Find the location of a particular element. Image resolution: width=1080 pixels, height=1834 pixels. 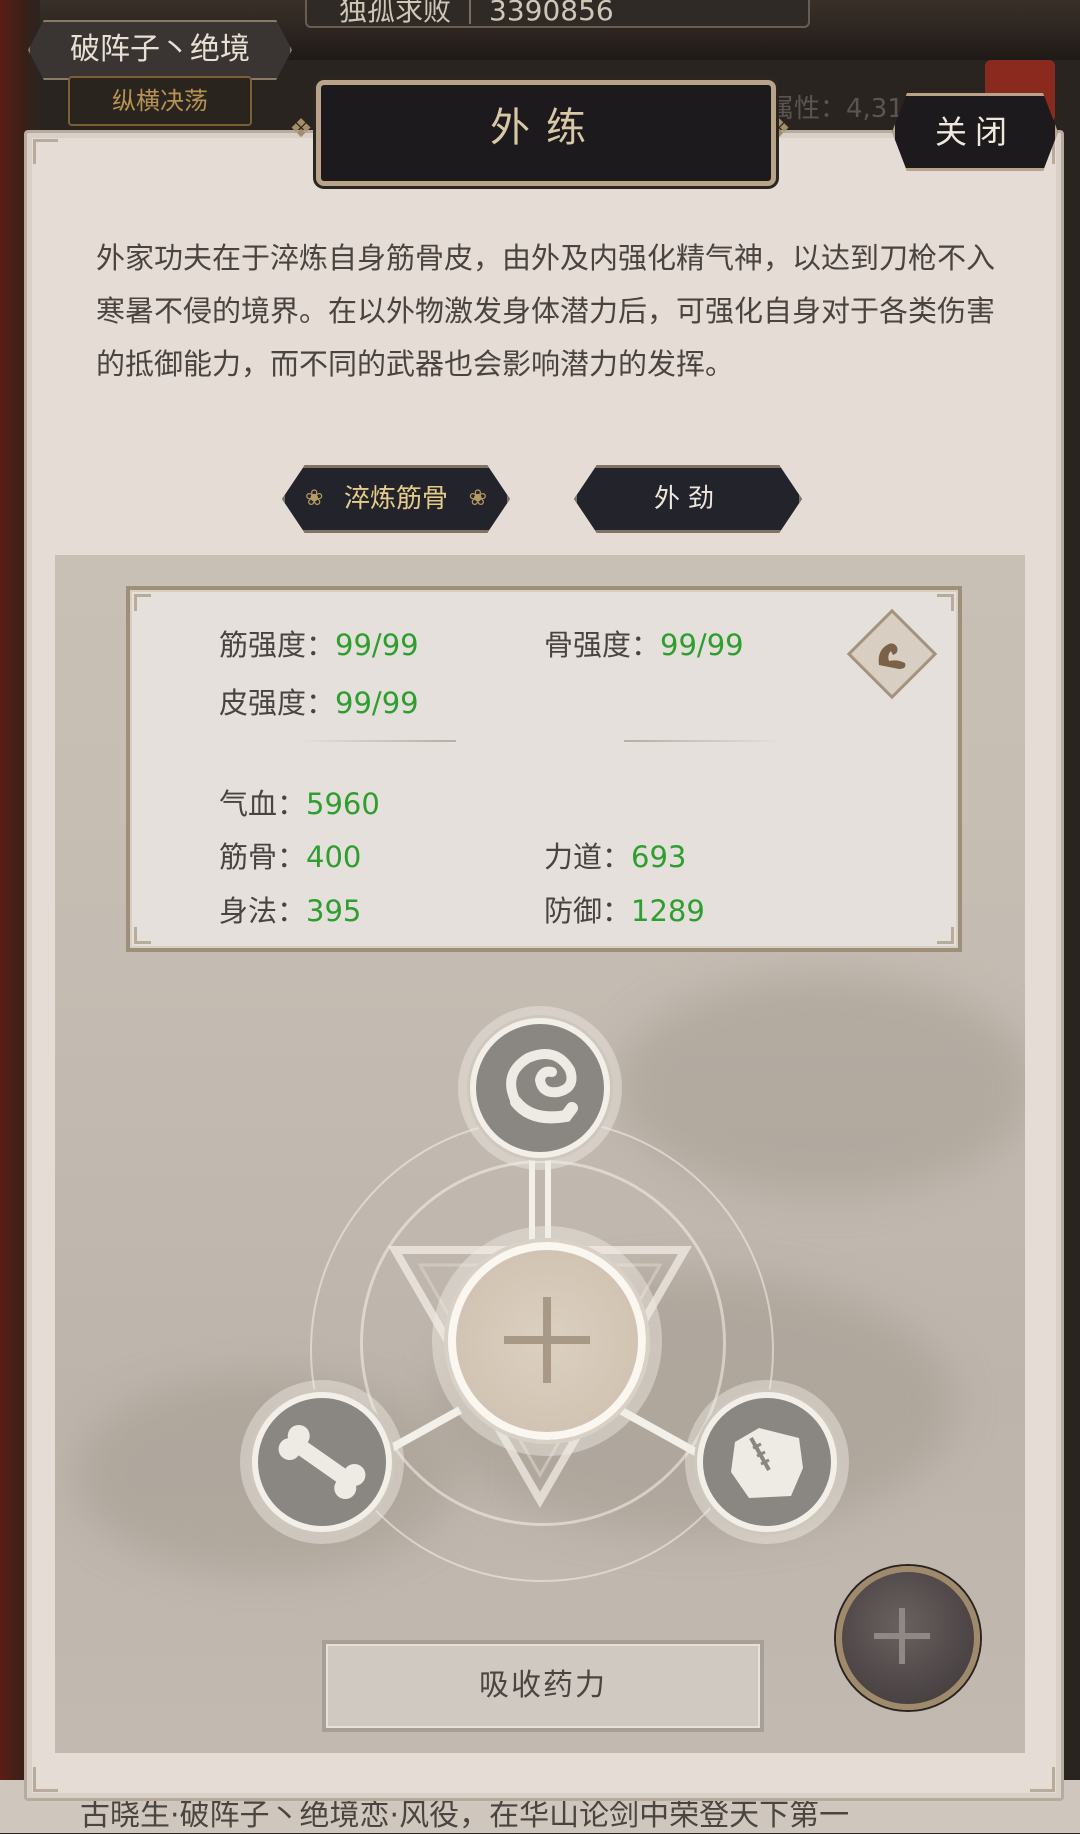

bone-node is located at coordinates (322, 1462).